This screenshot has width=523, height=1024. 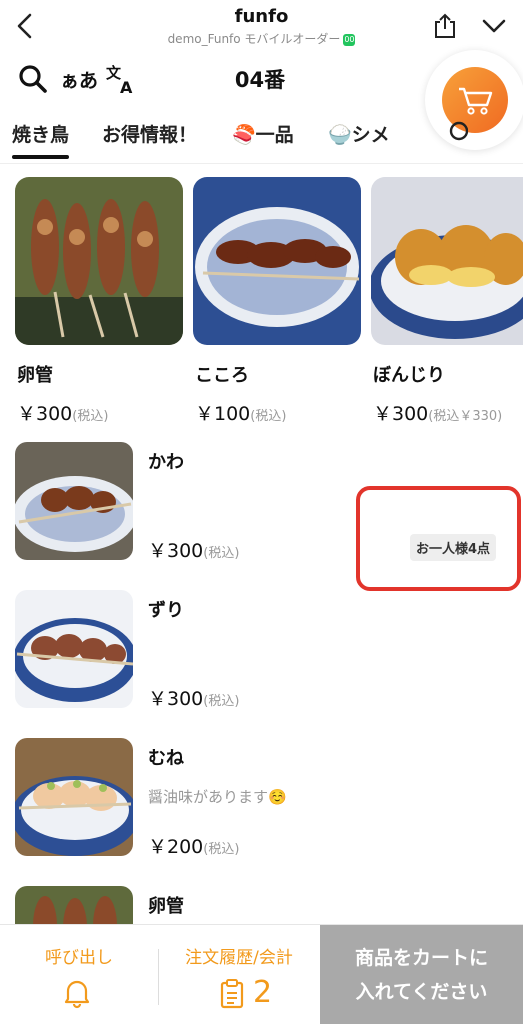 I want to click on item-name: ぼんじり, so click(x=409, y=375).